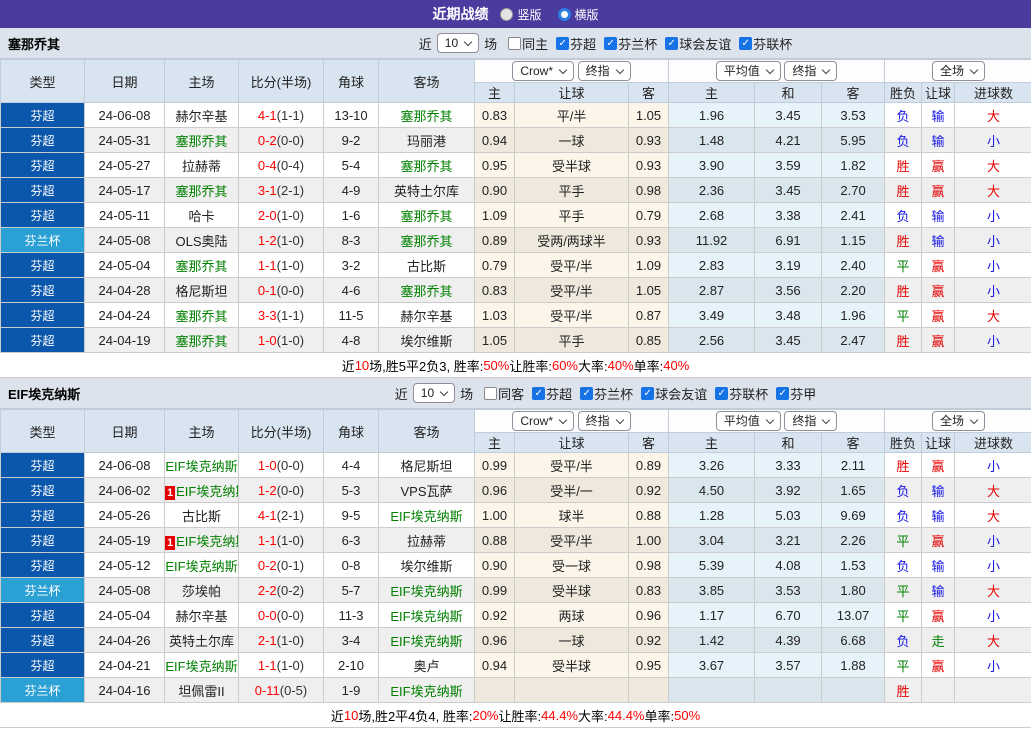 The width and height of the screenshot is (1031, 744). What do you see at coordinates (853, 465) in the screenshot?
I see `euro-away-odds: 2.11` at bounding box center [853, 465].